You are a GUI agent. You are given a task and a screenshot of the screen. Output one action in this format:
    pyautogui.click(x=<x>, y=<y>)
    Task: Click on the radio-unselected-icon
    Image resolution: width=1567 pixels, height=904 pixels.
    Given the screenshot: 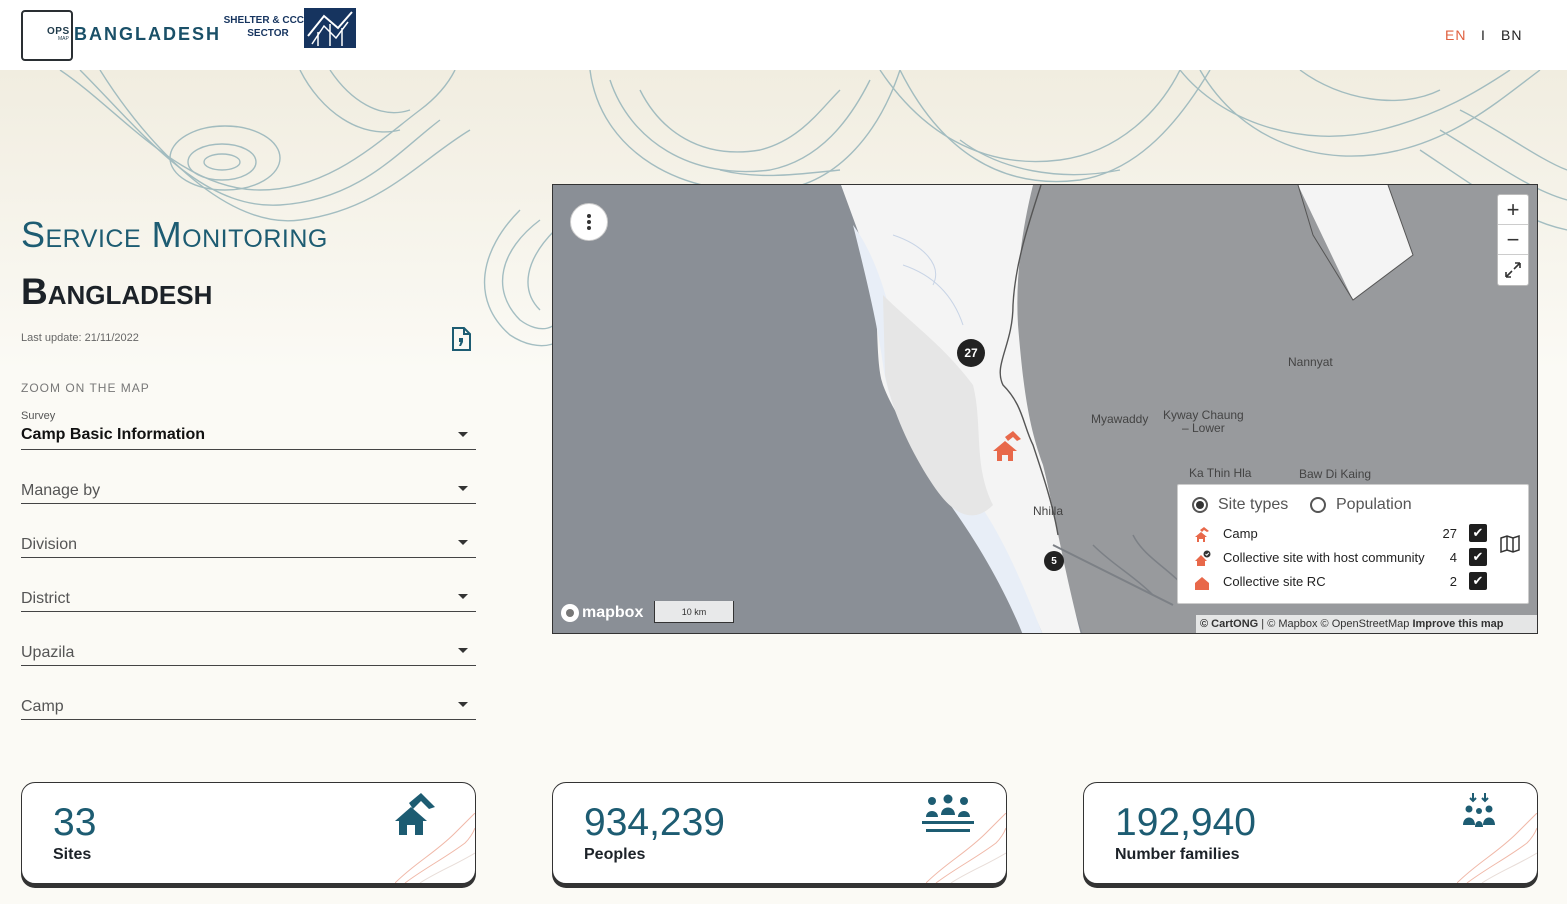 What is the action you would take?
    pyautogui.click(x=1318, y=505)
    